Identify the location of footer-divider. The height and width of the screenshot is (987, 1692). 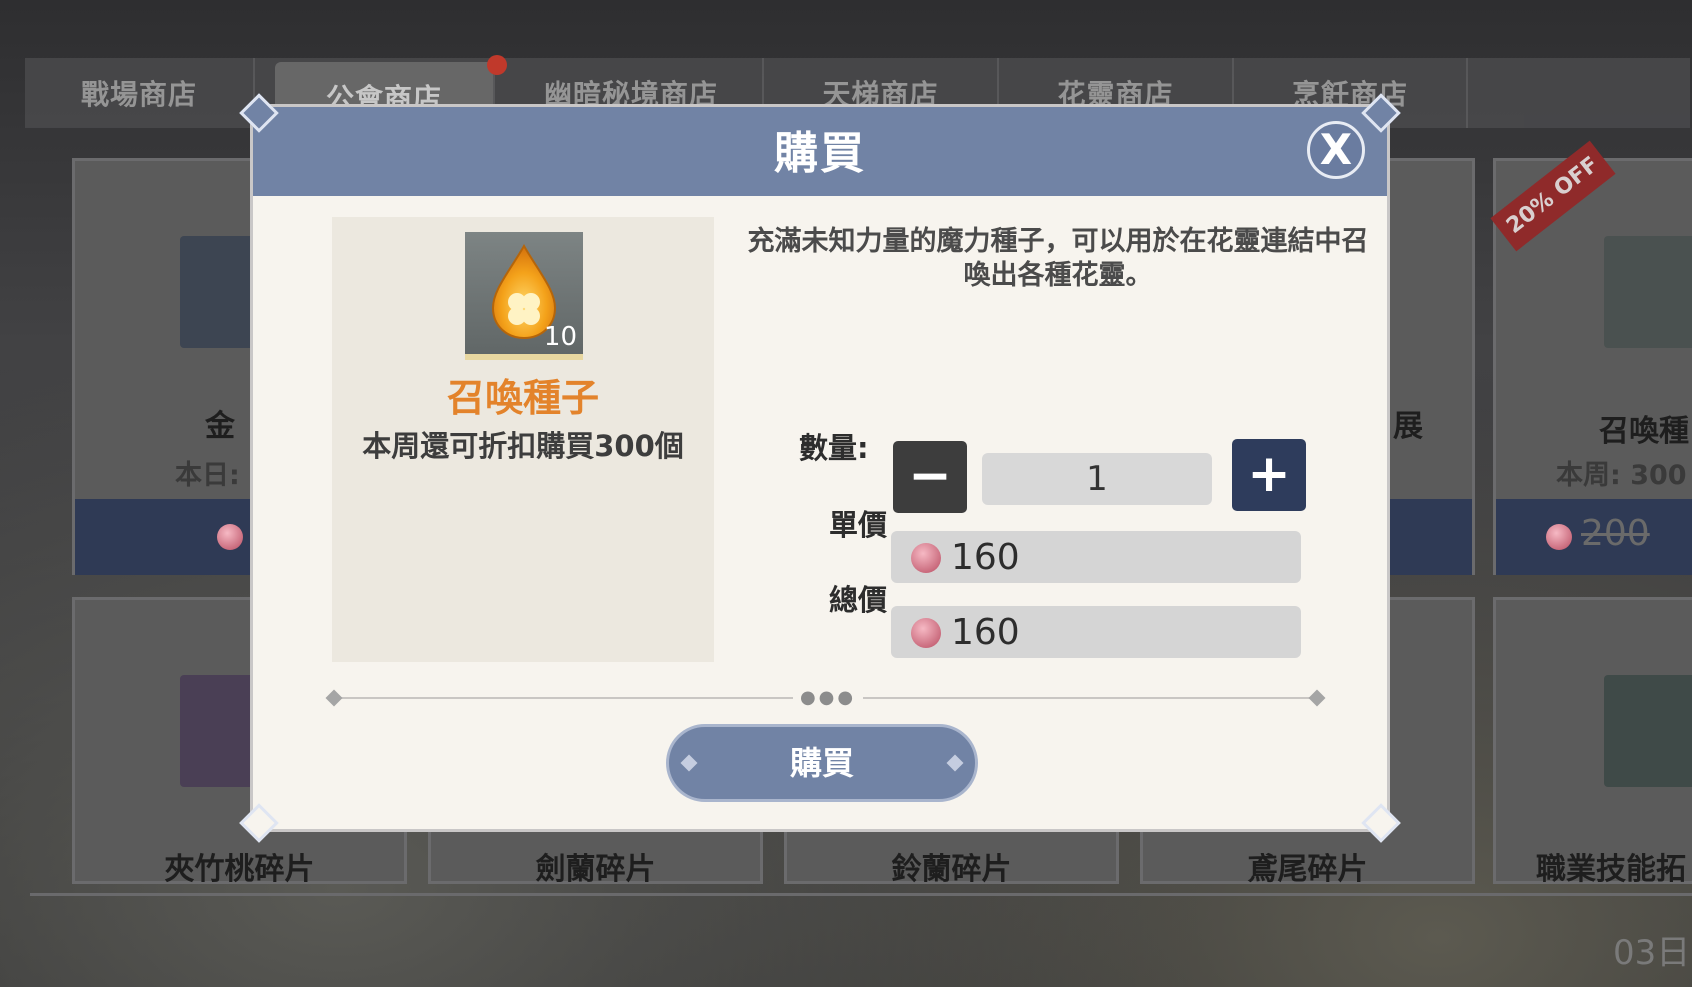
(861, 894).